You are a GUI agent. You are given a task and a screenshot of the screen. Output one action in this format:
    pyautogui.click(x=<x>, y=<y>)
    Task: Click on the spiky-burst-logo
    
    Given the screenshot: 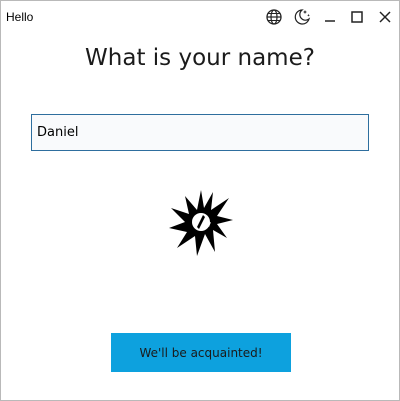 What is the action you would take?
    pyautogui.click(x=201, y=222)
    